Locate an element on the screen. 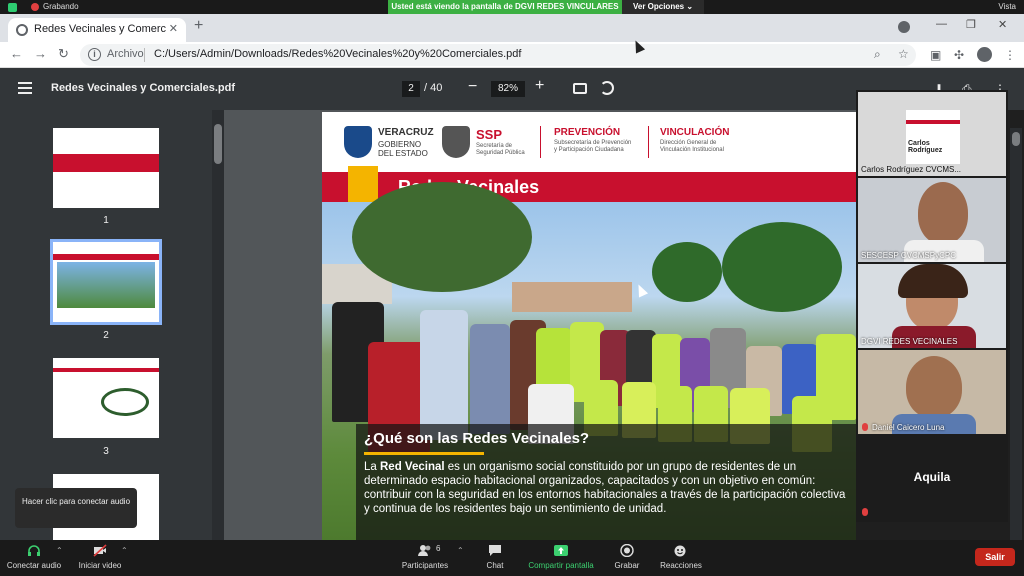 Image resolution: width=1024 pixels, height=576 pixels. page-total: / 40 is located at coordinates (433, 88).